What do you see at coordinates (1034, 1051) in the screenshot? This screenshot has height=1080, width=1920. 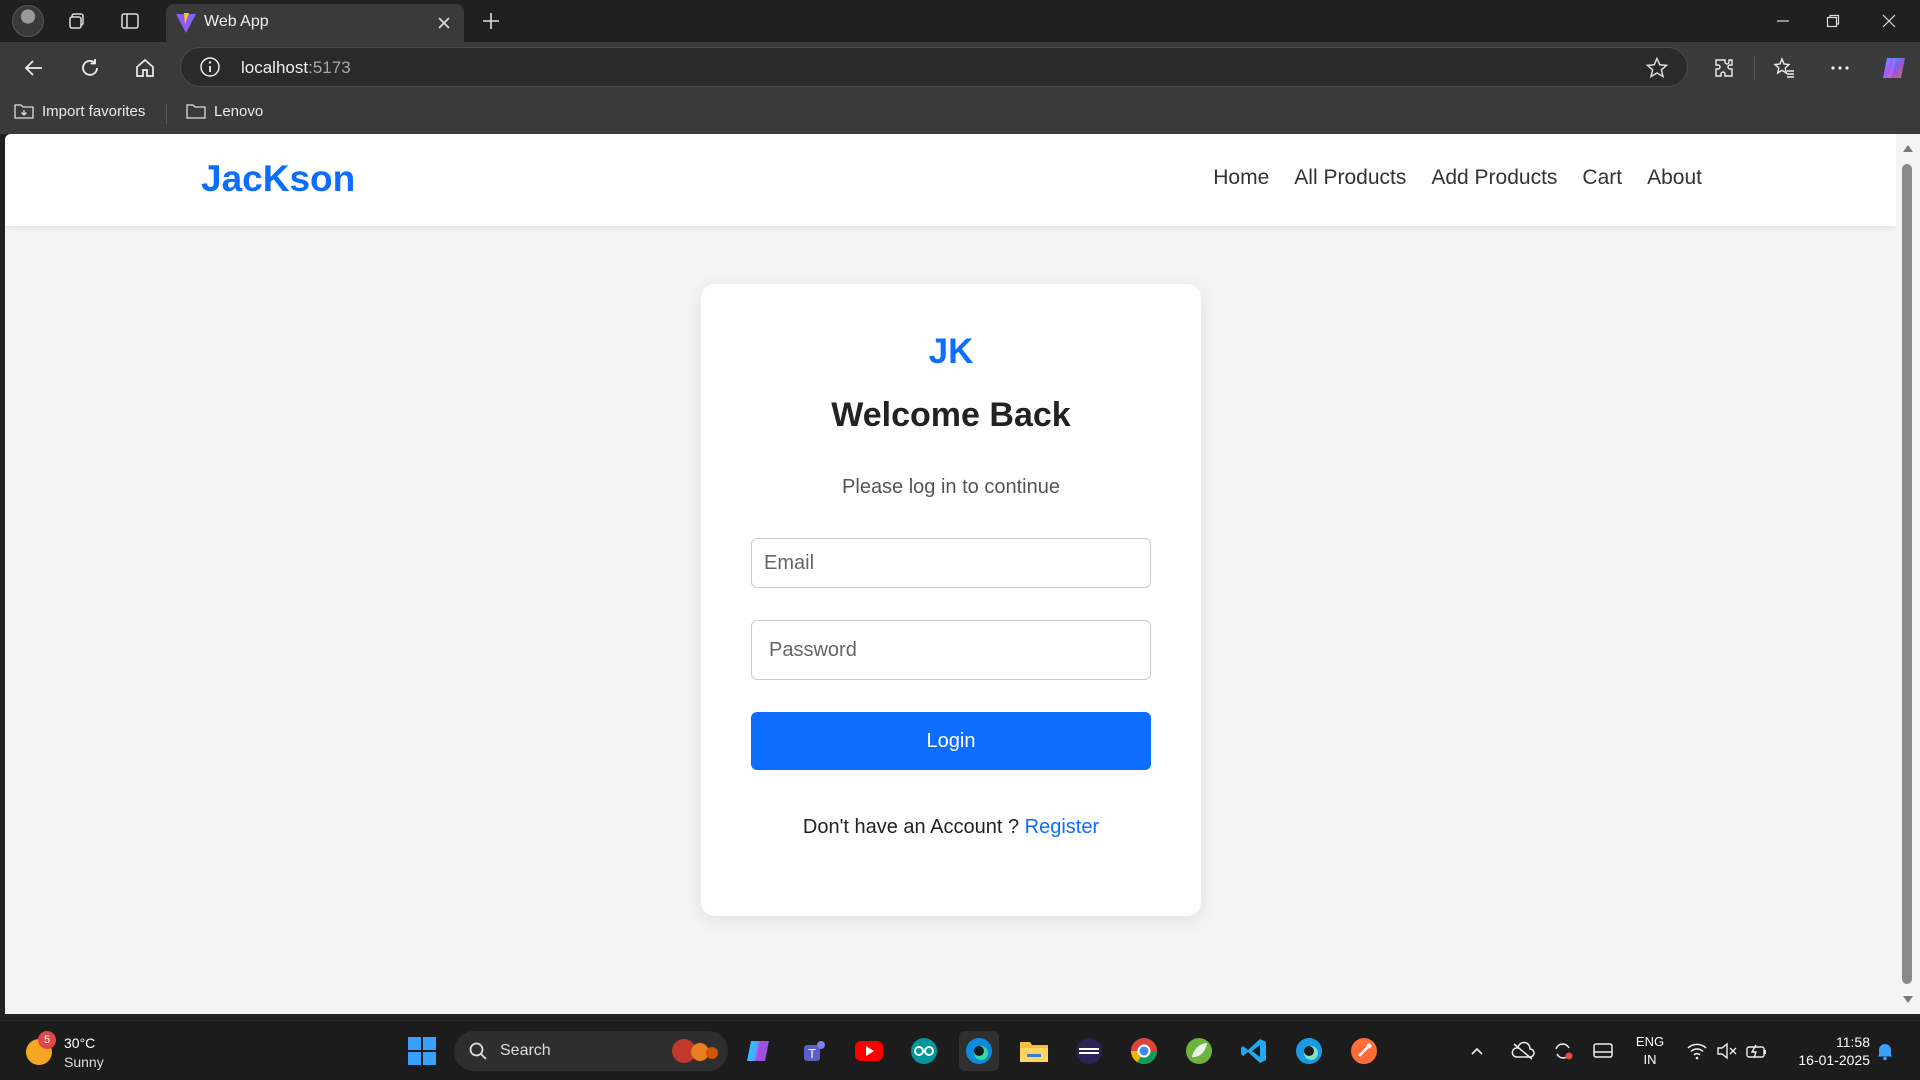 I see `file-explorer-icon` at bounding box center [1034, 1051].